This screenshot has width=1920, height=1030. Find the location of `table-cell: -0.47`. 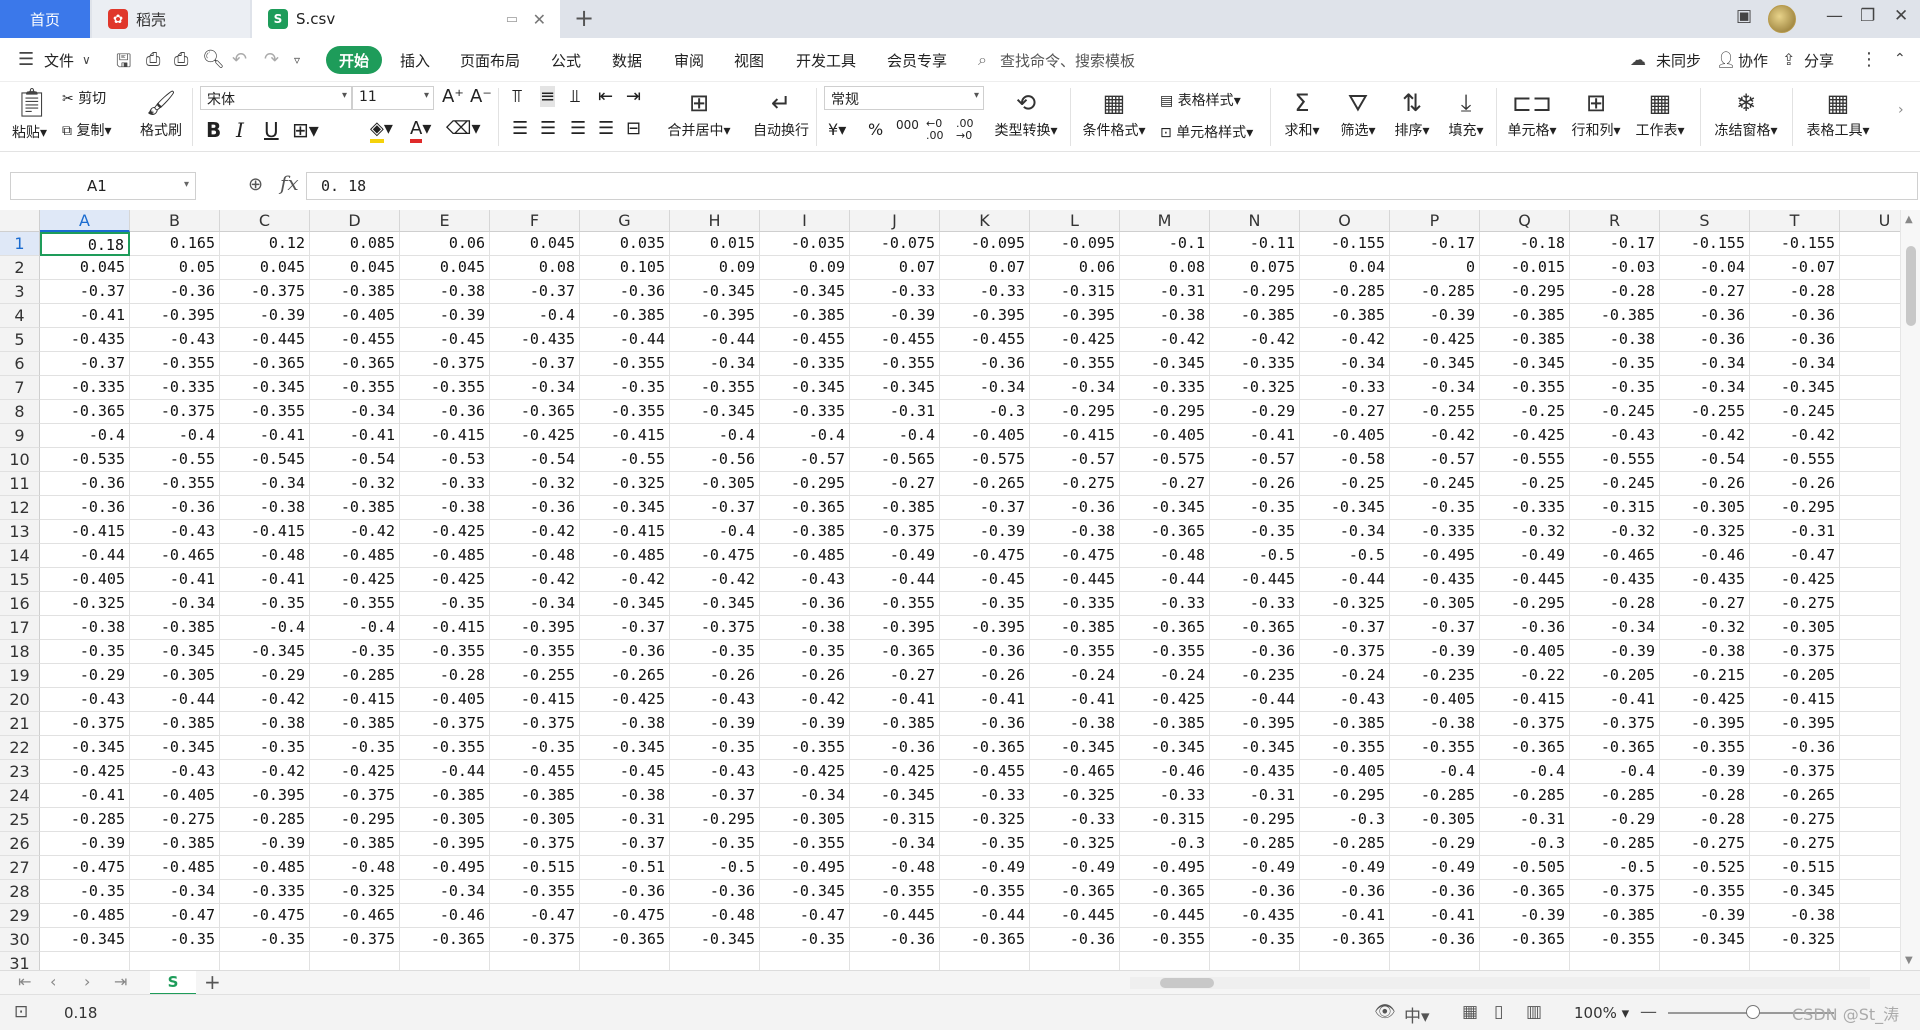

table-cell: -0.47 is located at coordinates (1795, 556).